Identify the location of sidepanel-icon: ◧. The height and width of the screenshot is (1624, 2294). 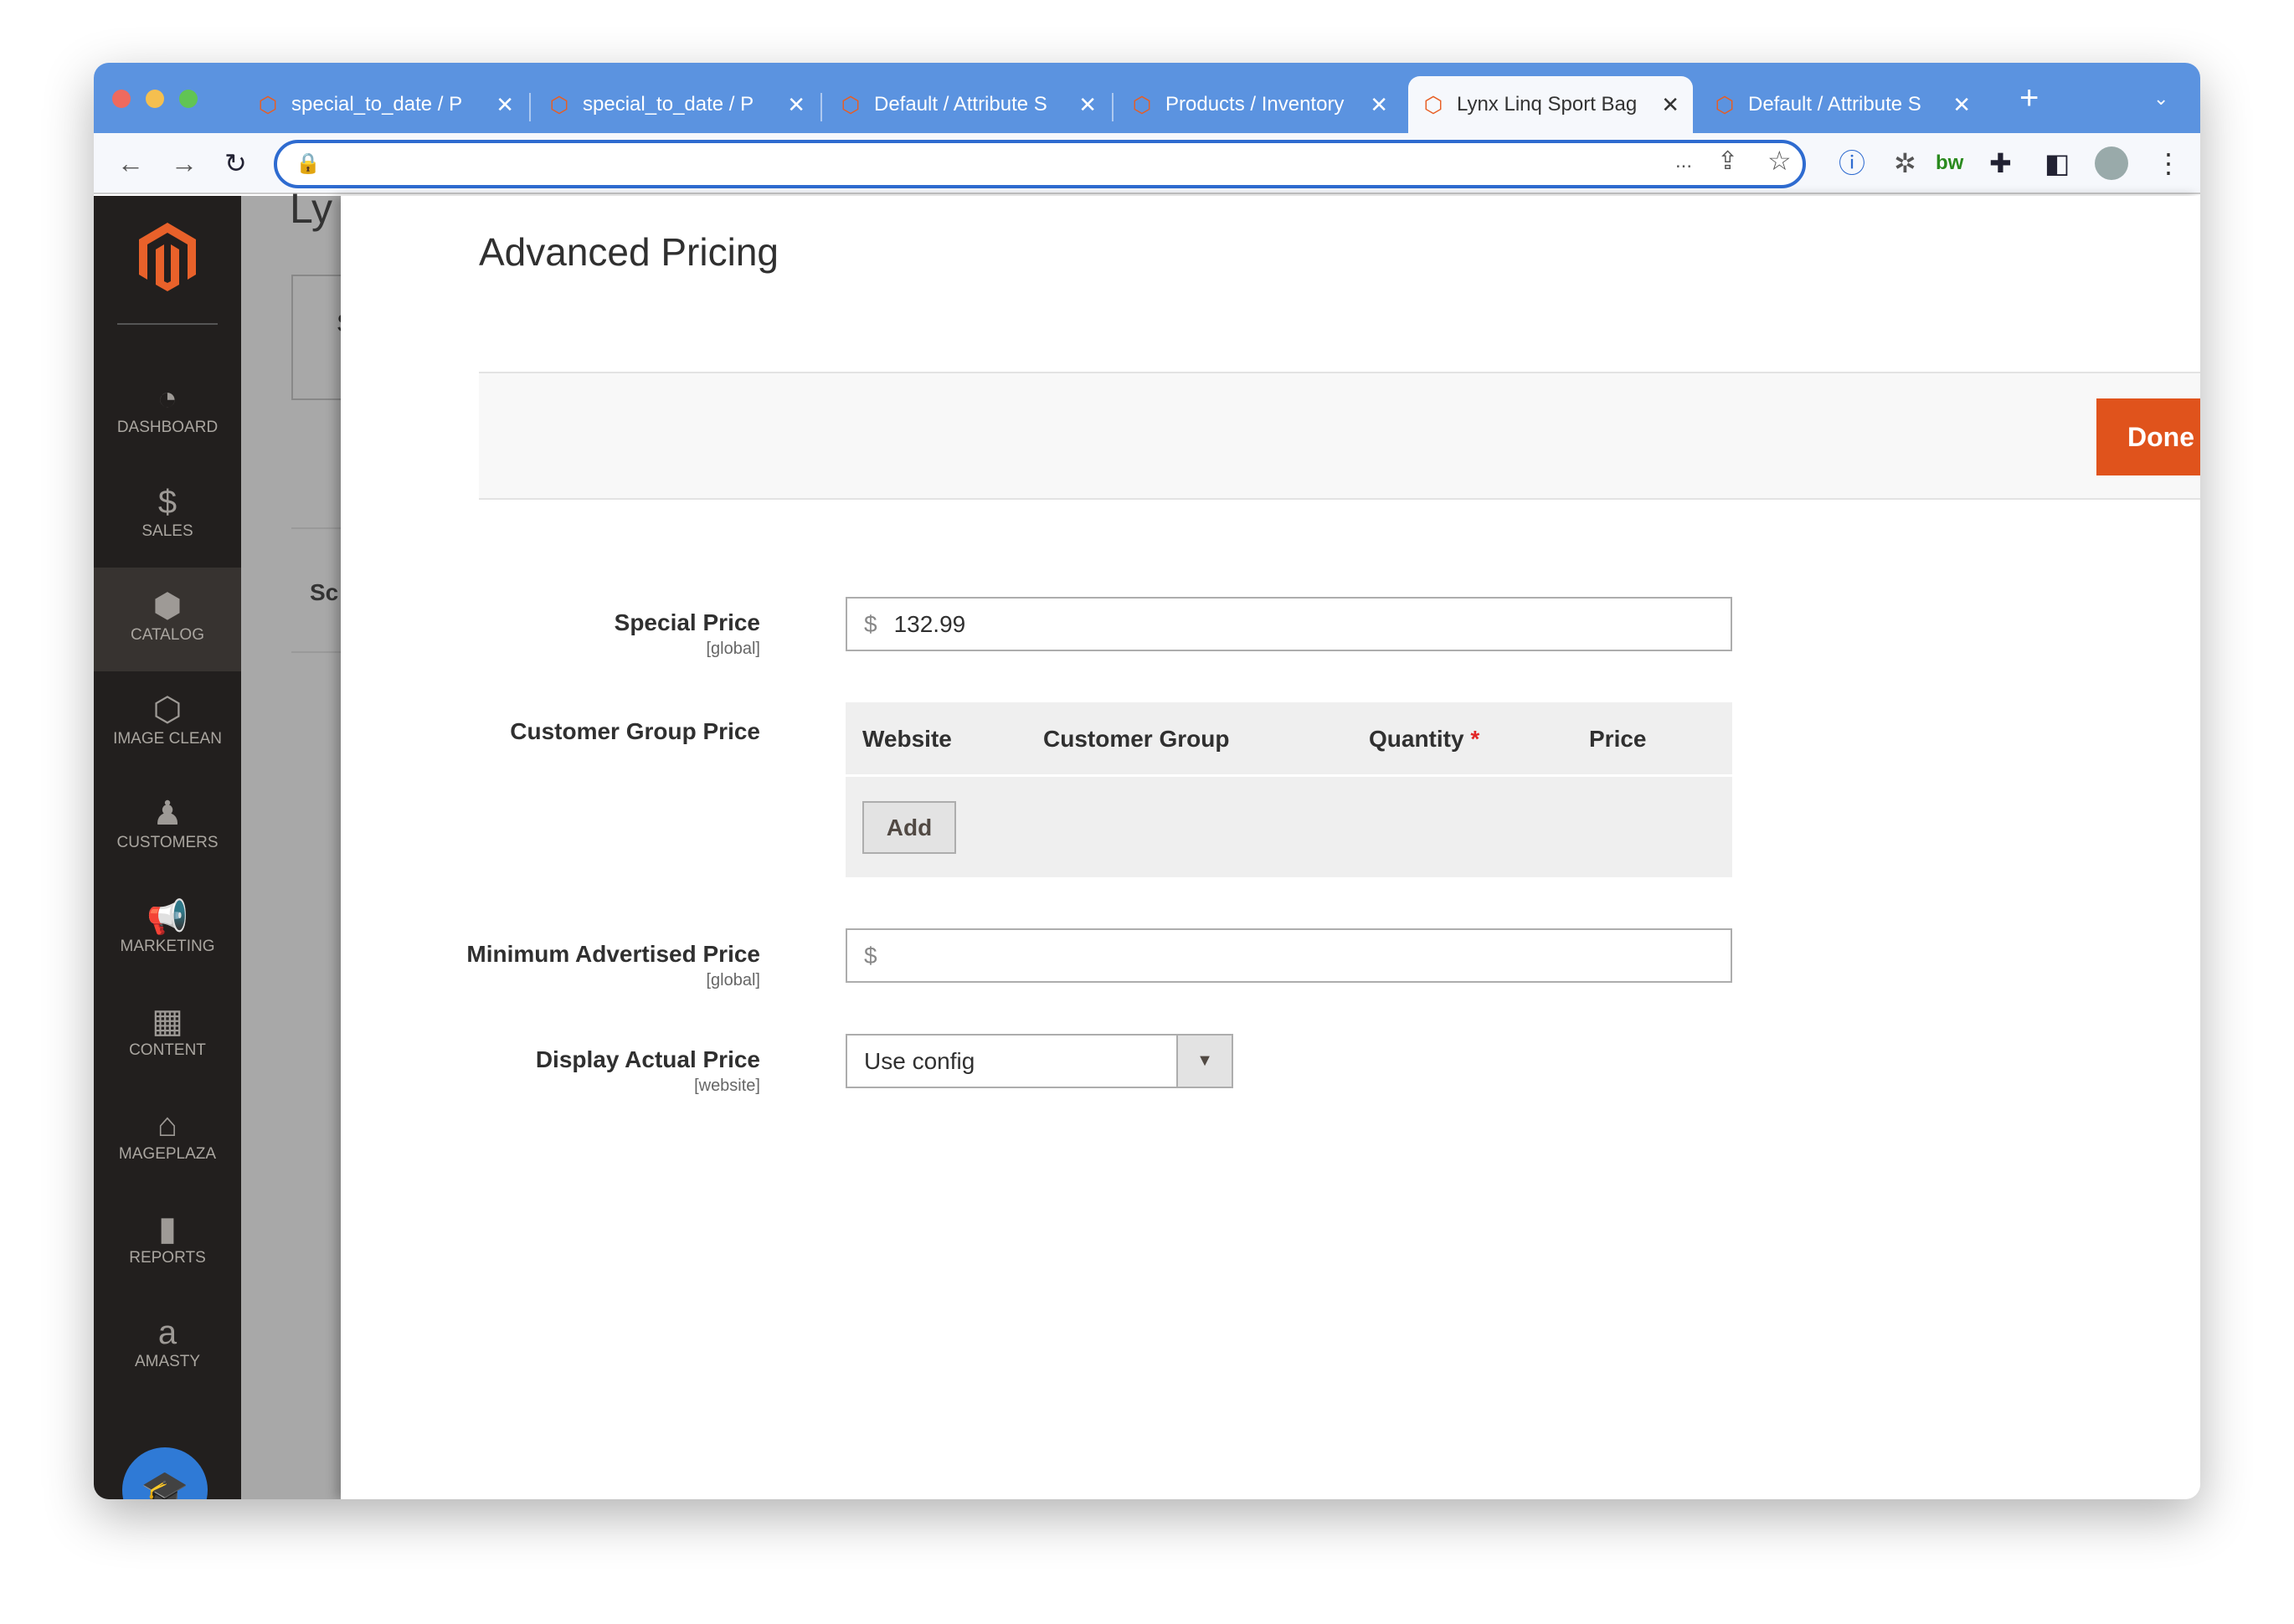
(2057, 163).